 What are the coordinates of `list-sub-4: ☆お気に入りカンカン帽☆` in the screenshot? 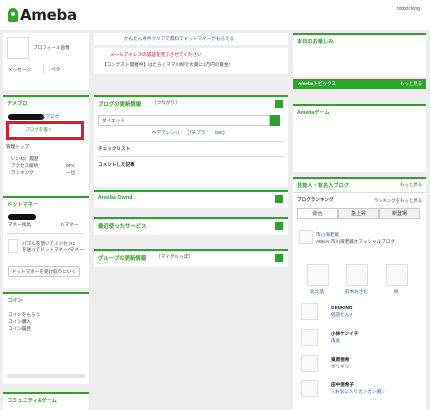 It's located at (358, 392).